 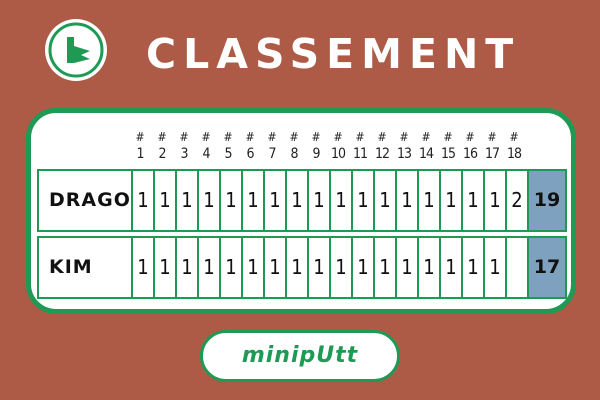 I want to click on hole-header: #13, so click(x=404, y=146).